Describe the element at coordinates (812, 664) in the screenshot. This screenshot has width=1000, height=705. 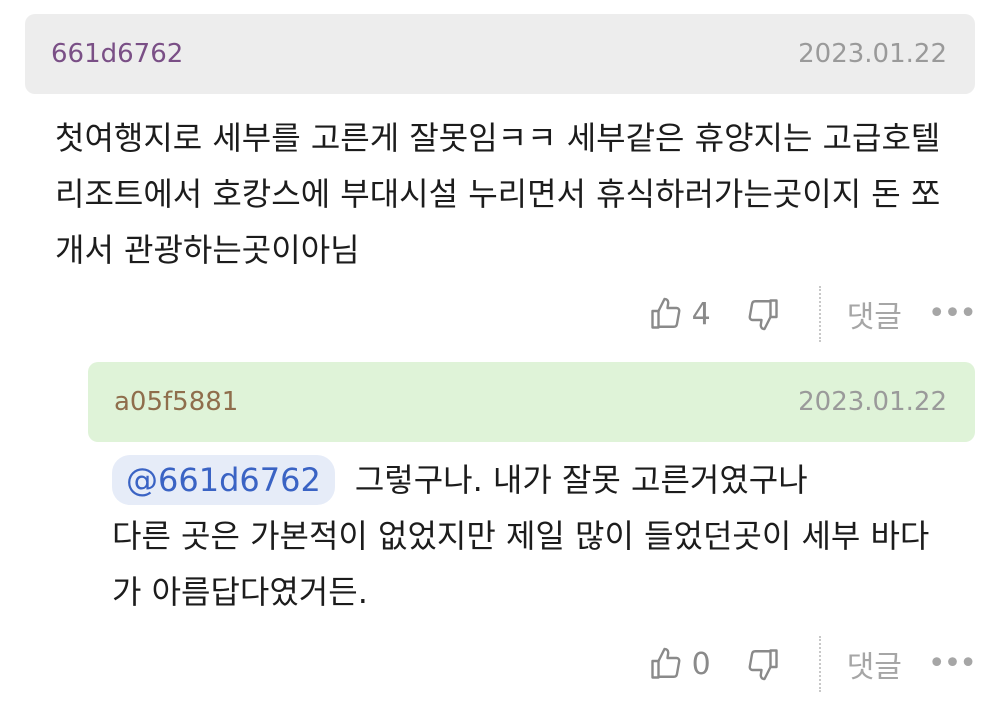
I see `comment-actions: 0 댓글 •••` at that location.